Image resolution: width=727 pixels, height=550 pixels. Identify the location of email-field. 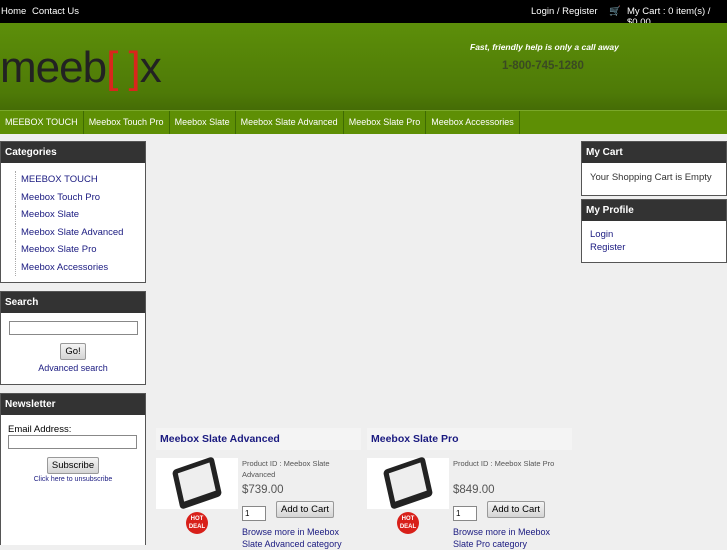
(72, 442).